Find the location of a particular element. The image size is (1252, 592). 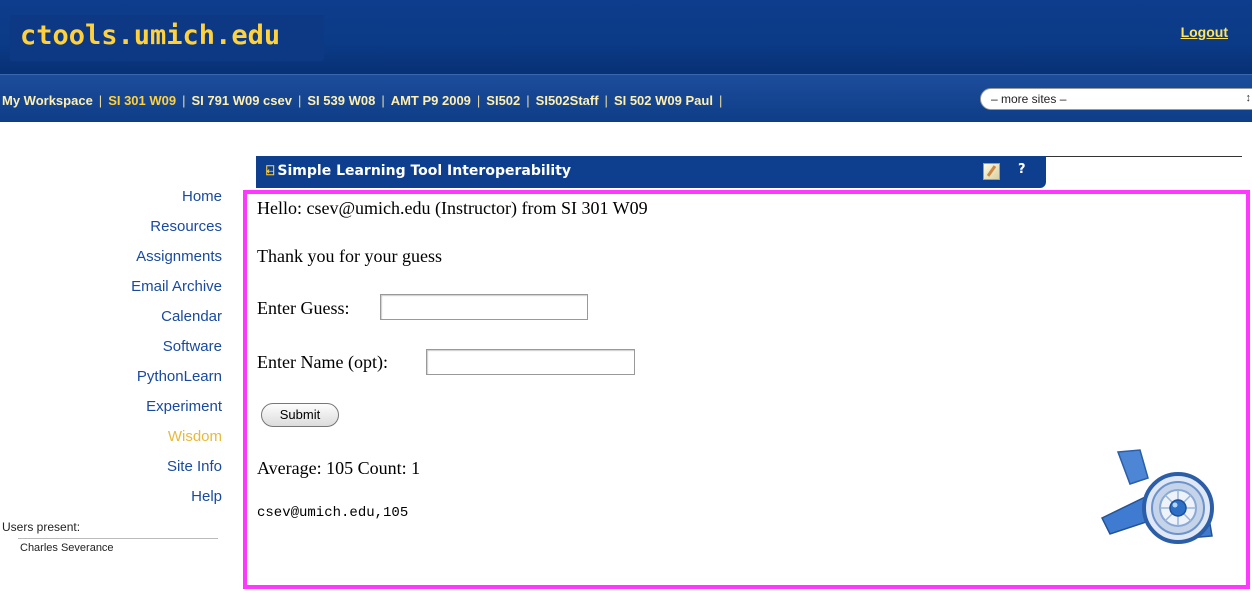

site-tab-si502: SI502 is located at coordinates (503, 100).